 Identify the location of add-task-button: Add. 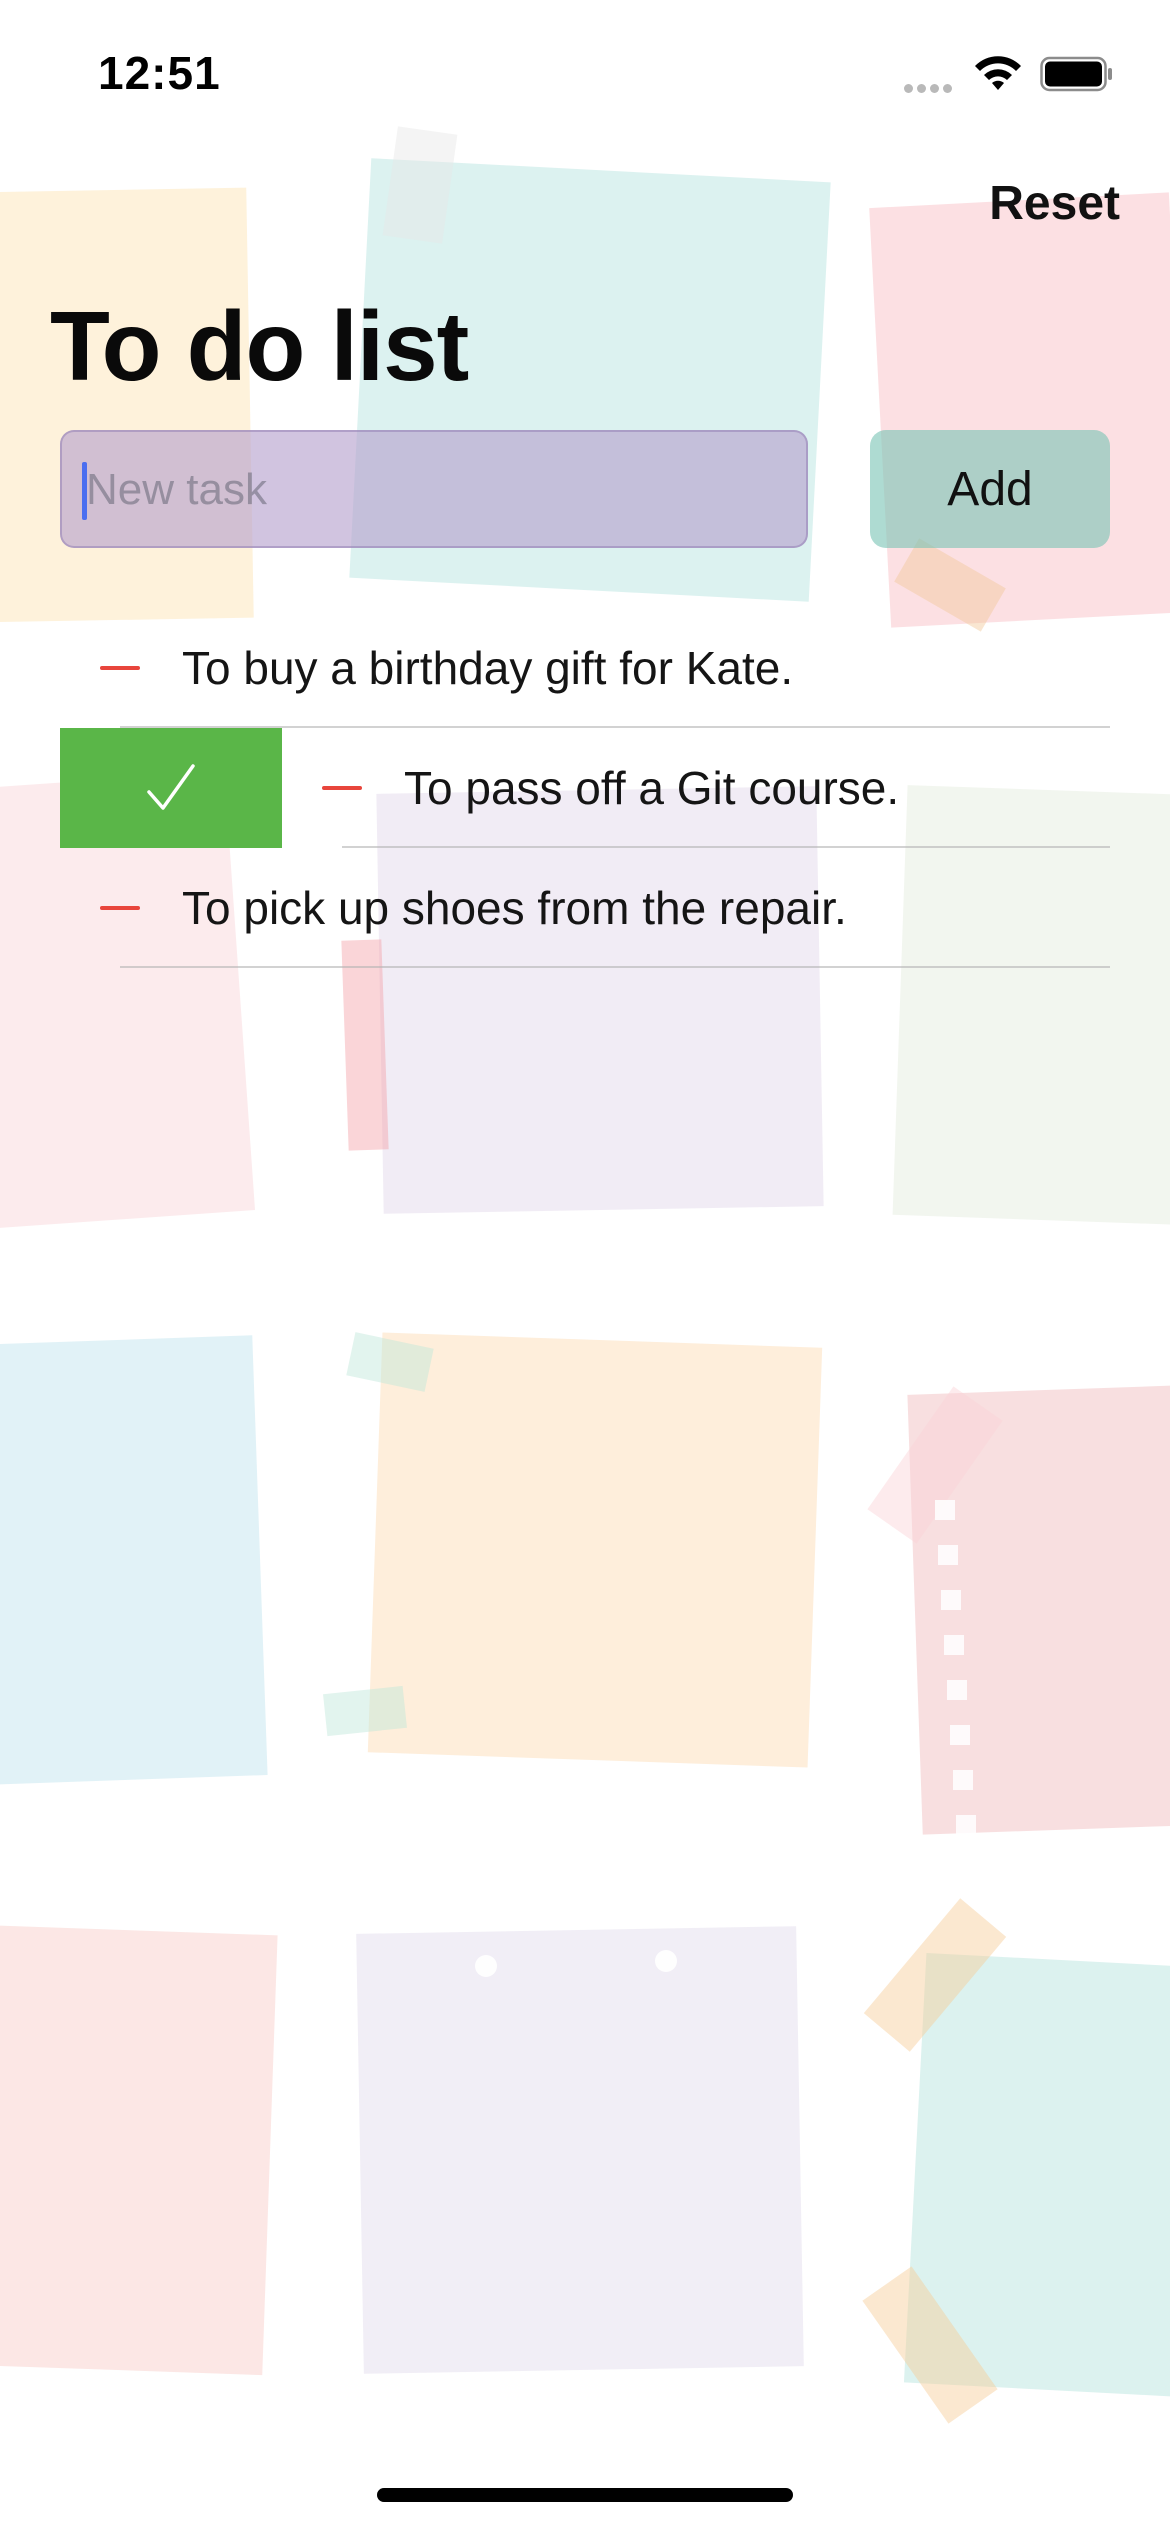
(990, 489).